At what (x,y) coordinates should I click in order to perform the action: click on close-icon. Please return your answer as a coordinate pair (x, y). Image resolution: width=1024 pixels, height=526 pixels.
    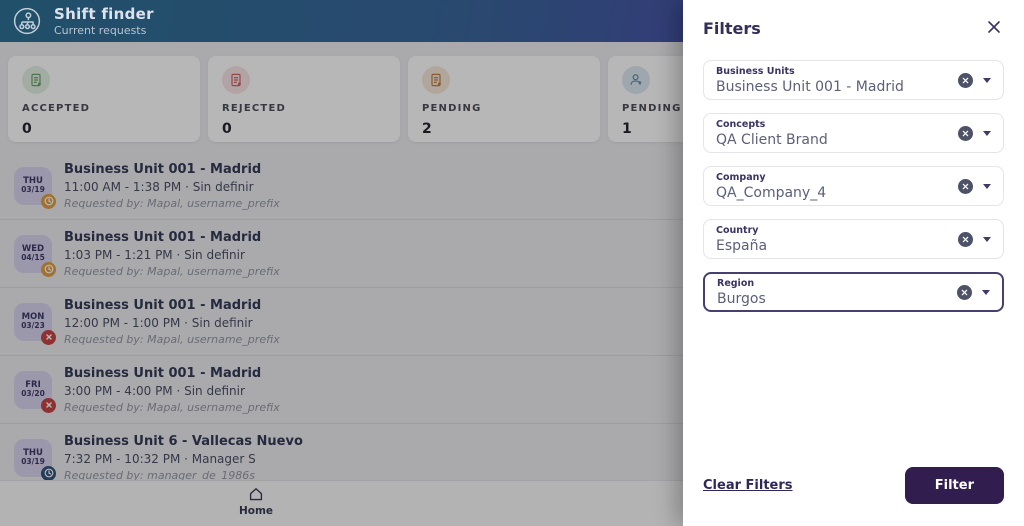
    Looking at the image, I should click on (994, 28).